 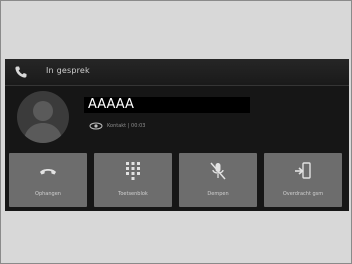 I want to click on caller-details: Kontakt | 00:03, so click(x=126, y=126).